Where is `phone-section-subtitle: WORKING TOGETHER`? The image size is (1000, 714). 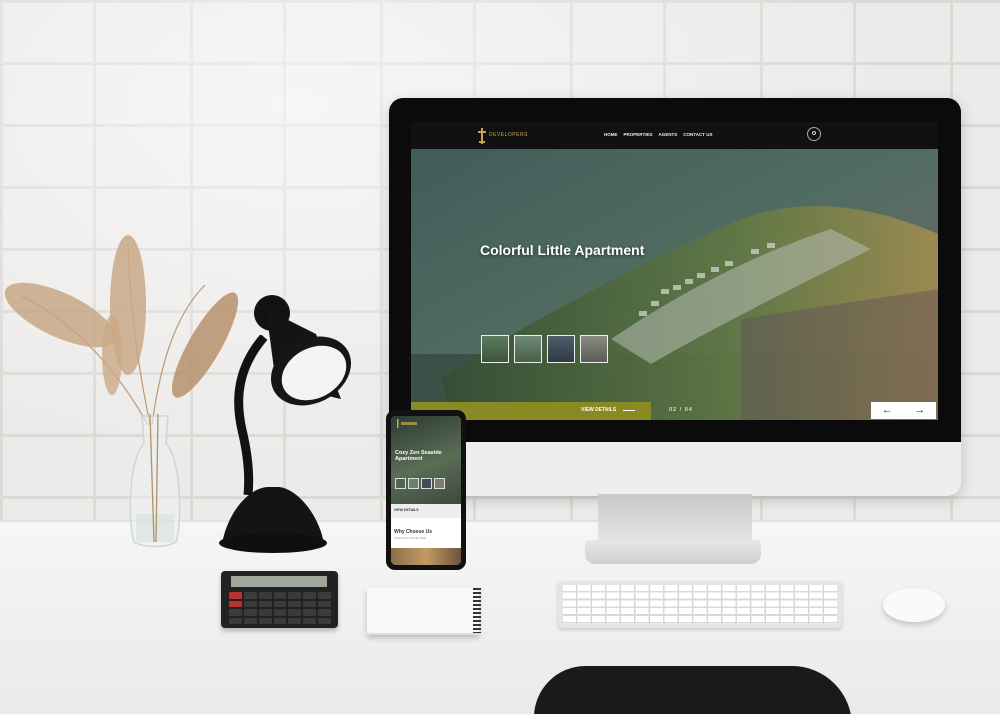
phone-section-subtitle: WORKING TOGETHER is located at coordinates (410, 538).